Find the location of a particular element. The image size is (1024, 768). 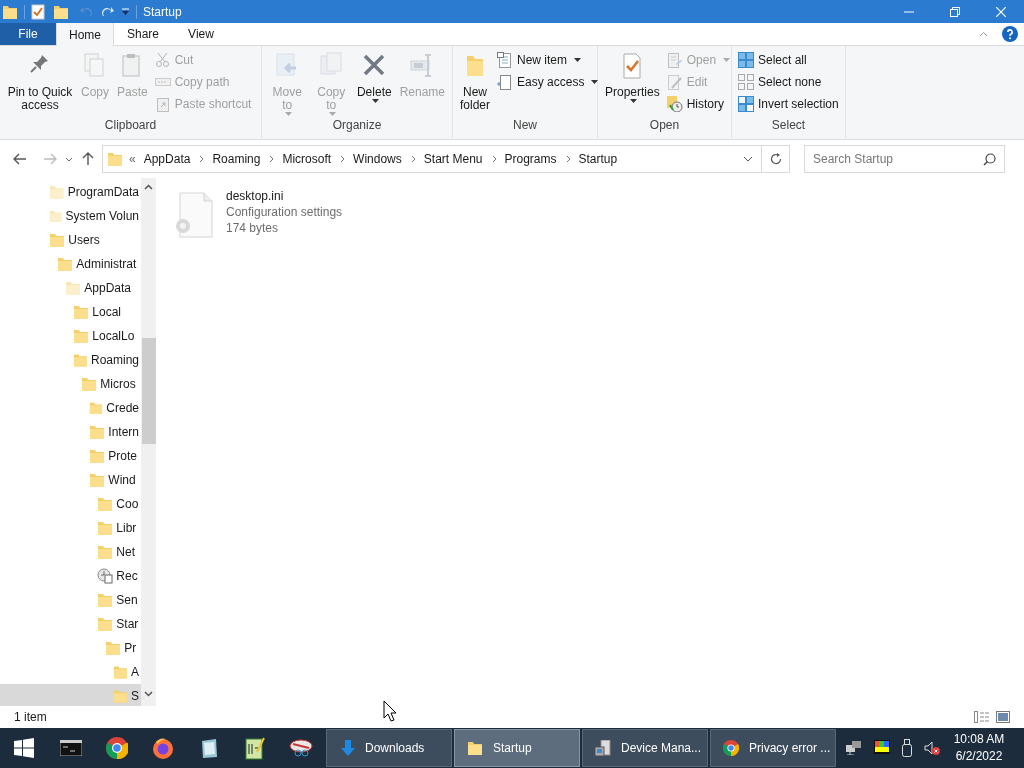

tree-item: Rec is located at coordinates (70, 576).